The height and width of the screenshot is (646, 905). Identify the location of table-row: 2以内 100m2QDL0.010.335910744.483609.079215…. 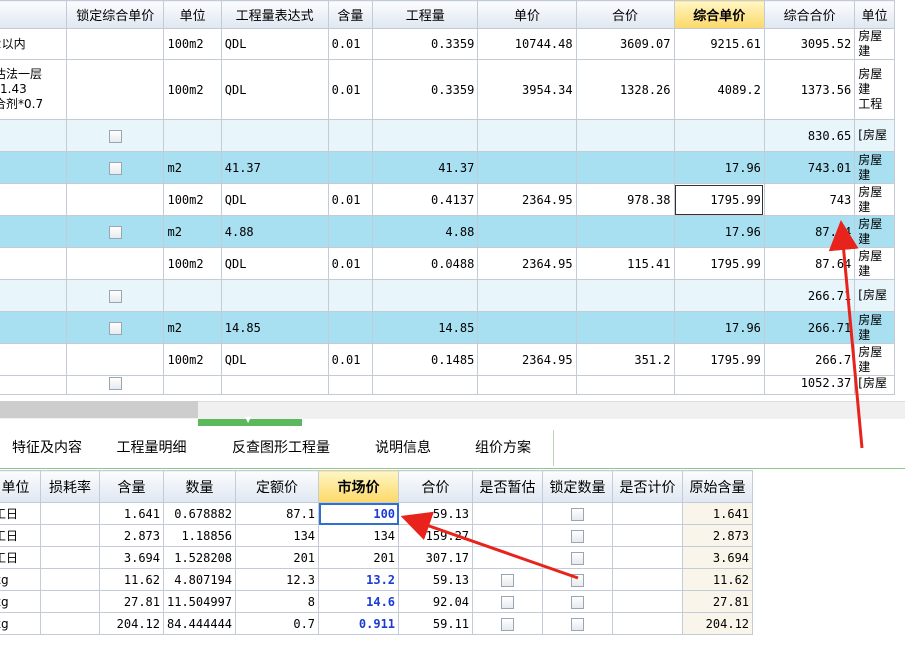
(447, 44).